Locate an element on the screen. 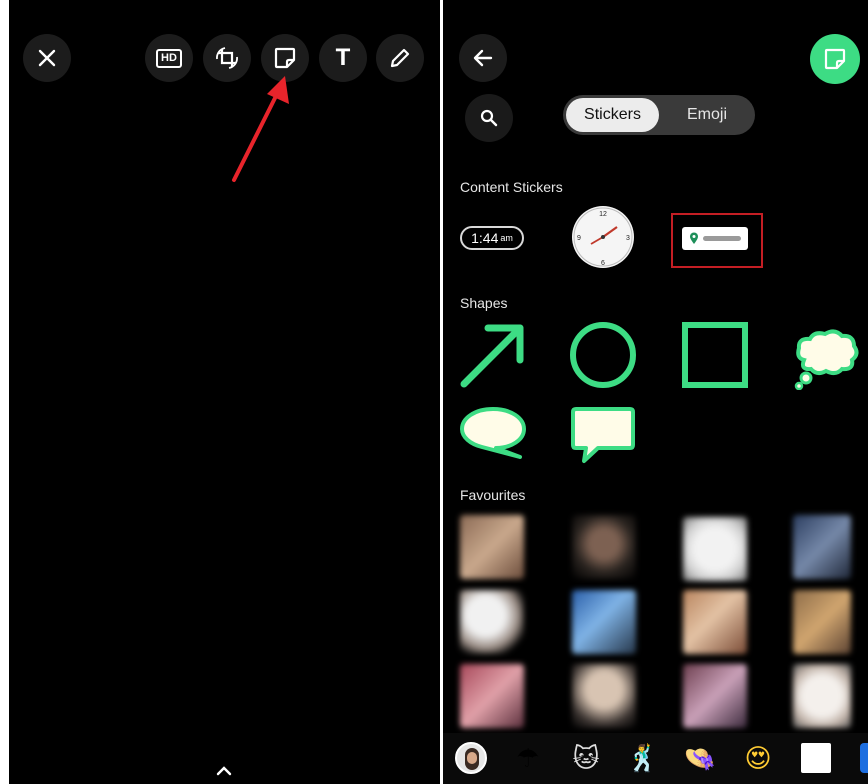  location-sticker is located at coordinates (715, 238).